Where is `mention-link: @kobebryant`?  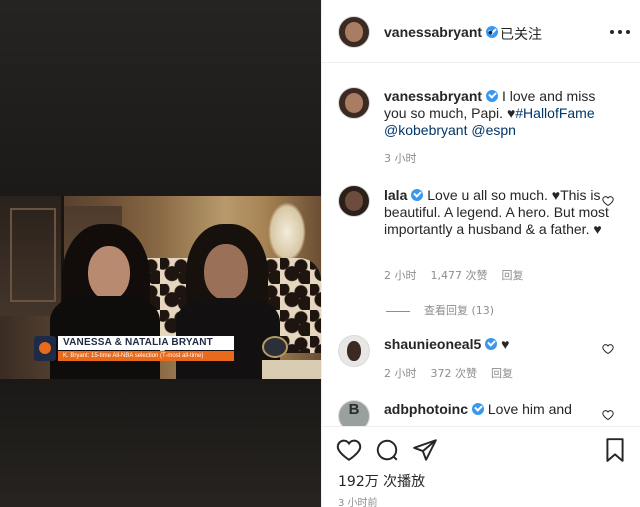
mention-link: @kobebryant is located at coordinates (425, 130).